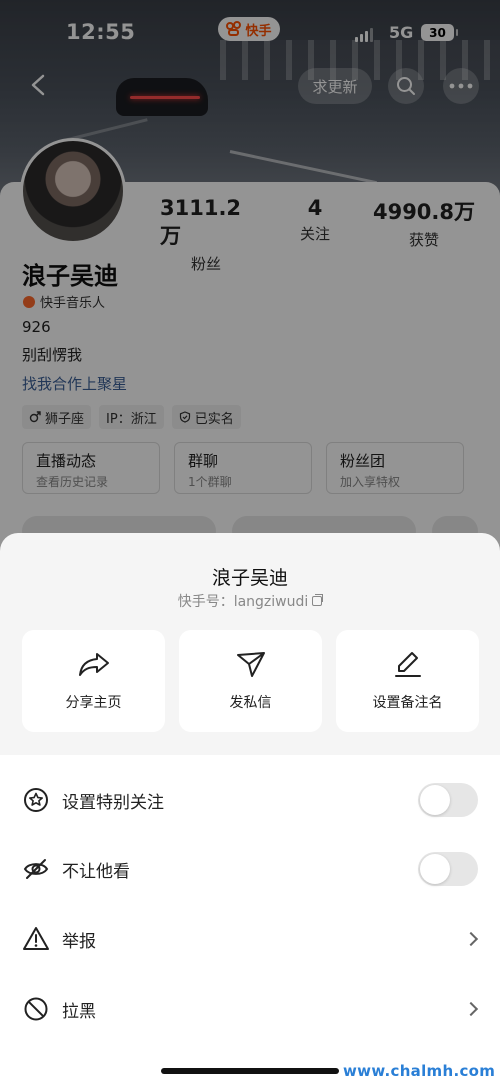  What do you see at coordinates (93, 664) in the screenshot?
I see `share-arrow-icon` at bounding box center [93, 664].